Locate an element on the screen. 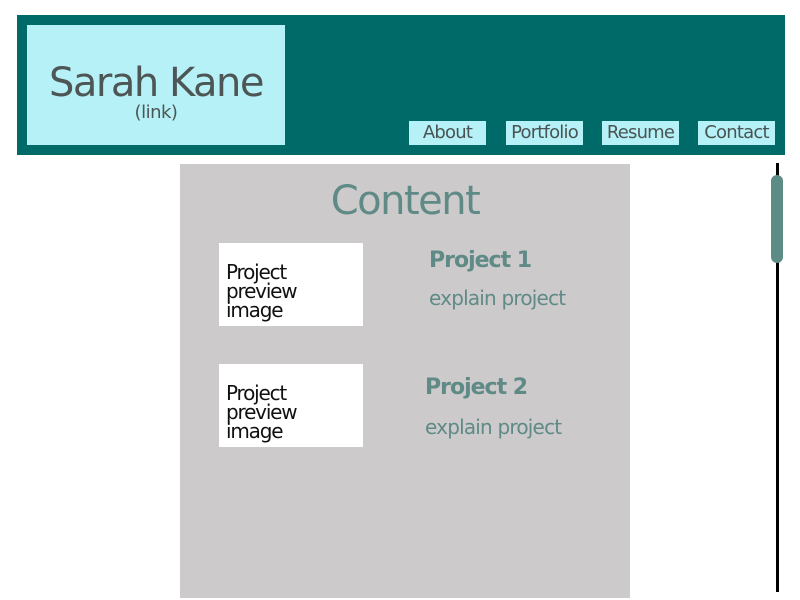 The height and width of the screenshot is (600, 800). site-owner-name: Sarah Kane is located at coordinates (156, 83).